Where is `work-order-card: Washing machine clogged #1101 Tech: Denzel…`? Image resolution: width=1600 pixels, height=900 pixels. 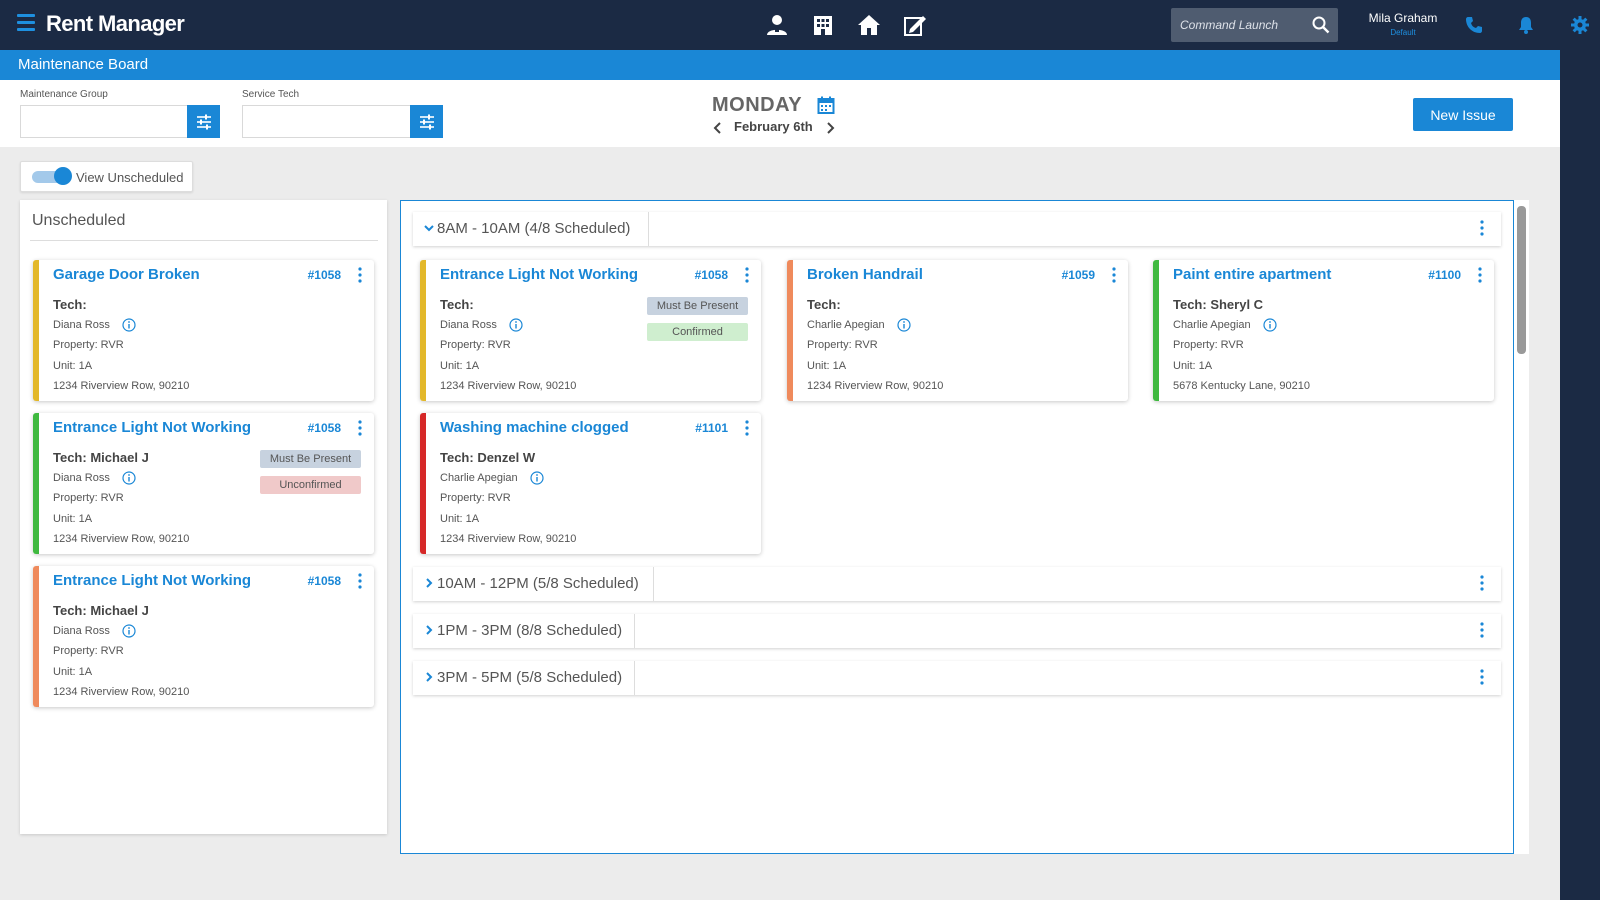 work-order-card: Washing machine clogged #1101 Tech: Denzel… is located at coordinates (590, 483).